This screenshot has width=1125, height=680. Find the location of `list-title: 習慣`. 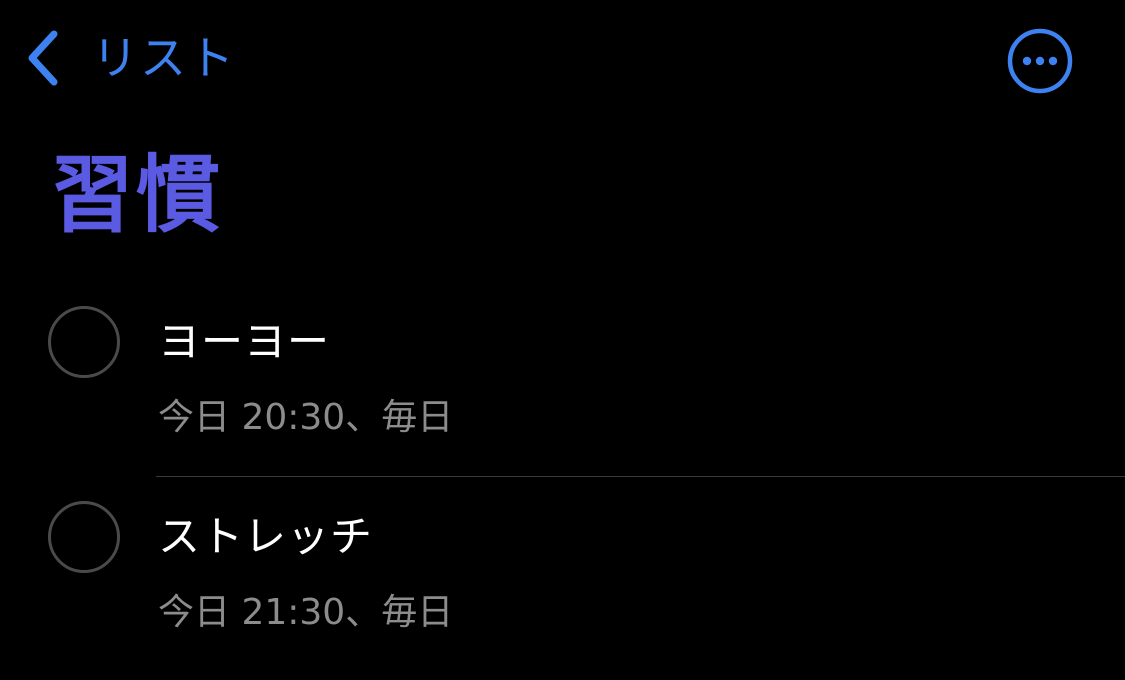

list-title: 習慣 is located at coordinates (136, 195).